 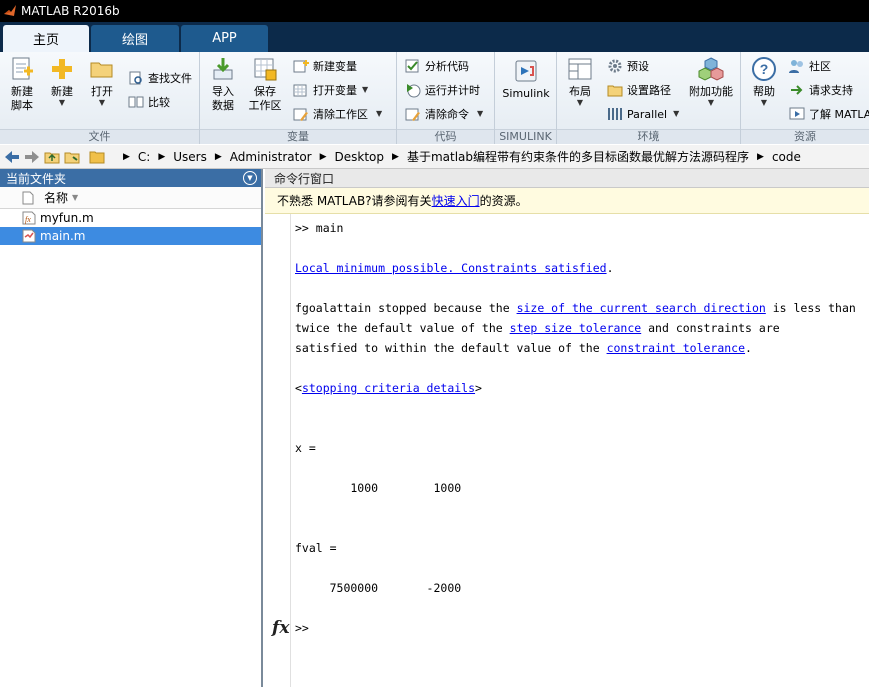 What do you see at coordinates (615, 66) in the screenshot?
I see `gear-icon` at bounding box center [615, 66].